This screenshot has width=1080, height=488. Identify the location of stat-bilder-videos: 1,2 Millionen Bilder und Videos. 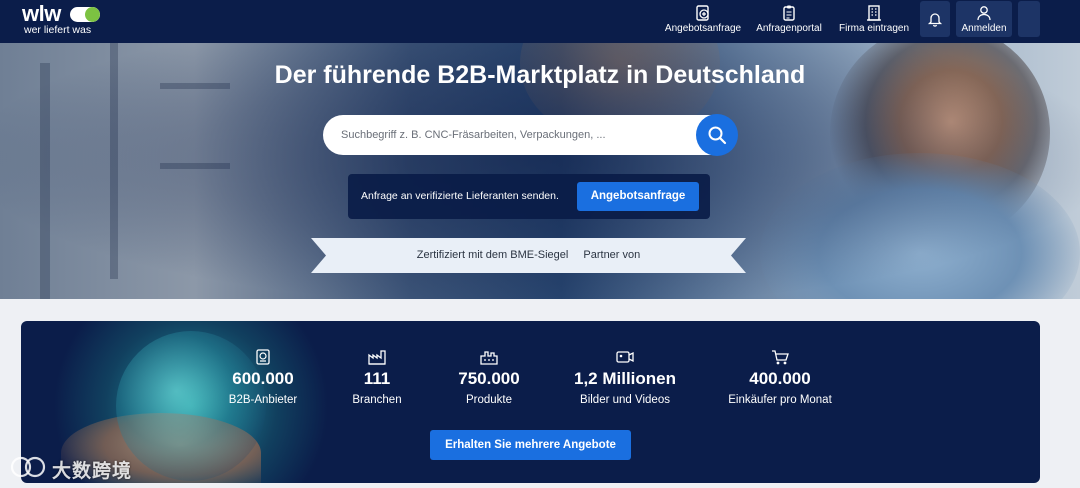
(625, 371).